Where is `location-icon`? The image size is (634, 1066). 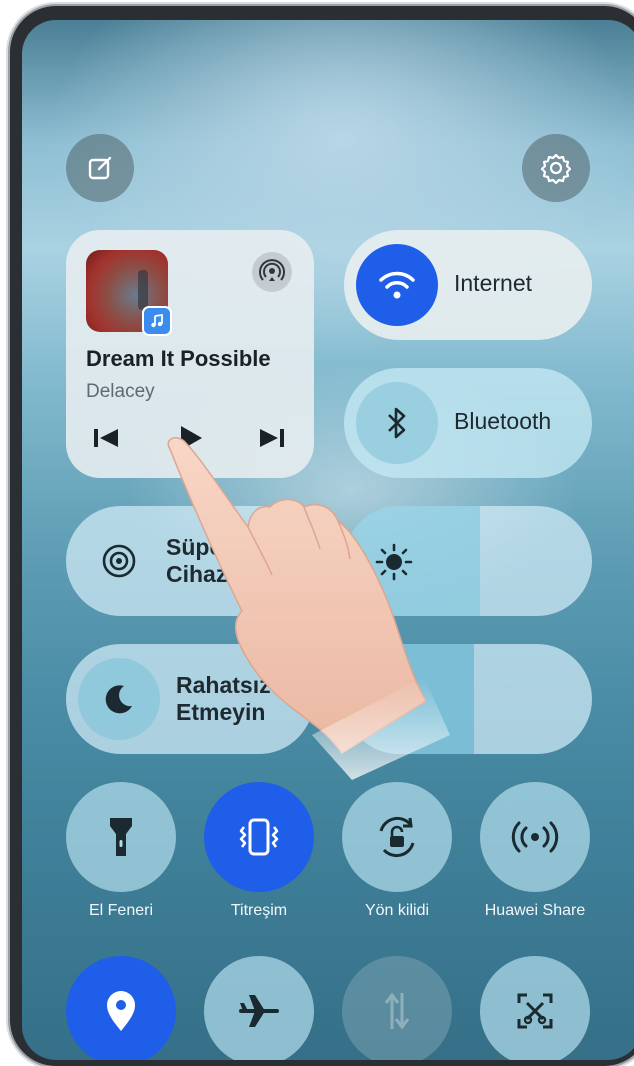 location-icon is located at coordinates (121, 1011).